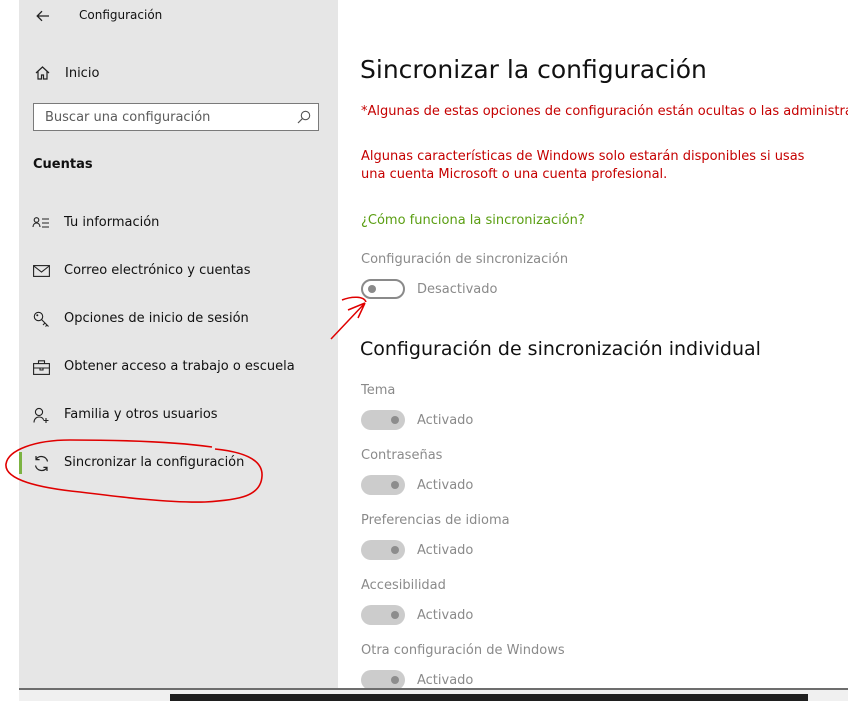  I want to click on sync-toggle-state: Desactivado, so click(457, 289).